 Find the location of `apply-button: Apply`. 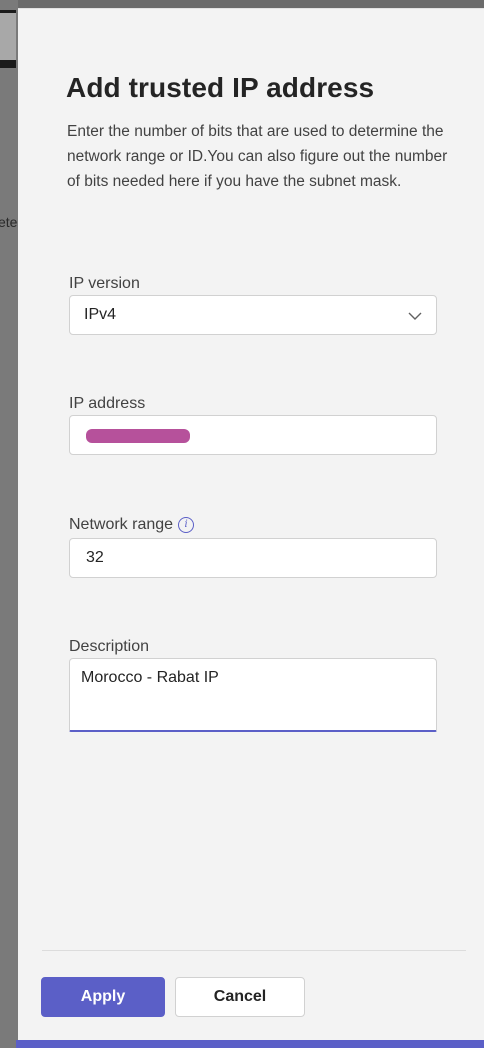

apply-button: Apply is located at coordinates (103, 997).